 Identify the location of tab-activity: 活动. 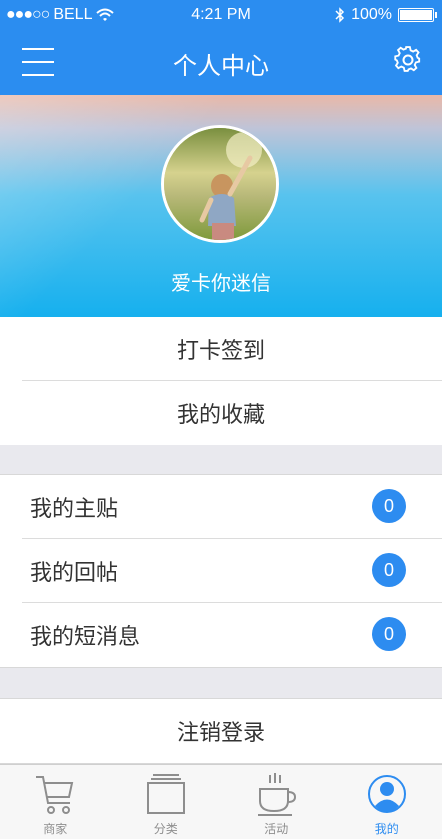
(276, 802).